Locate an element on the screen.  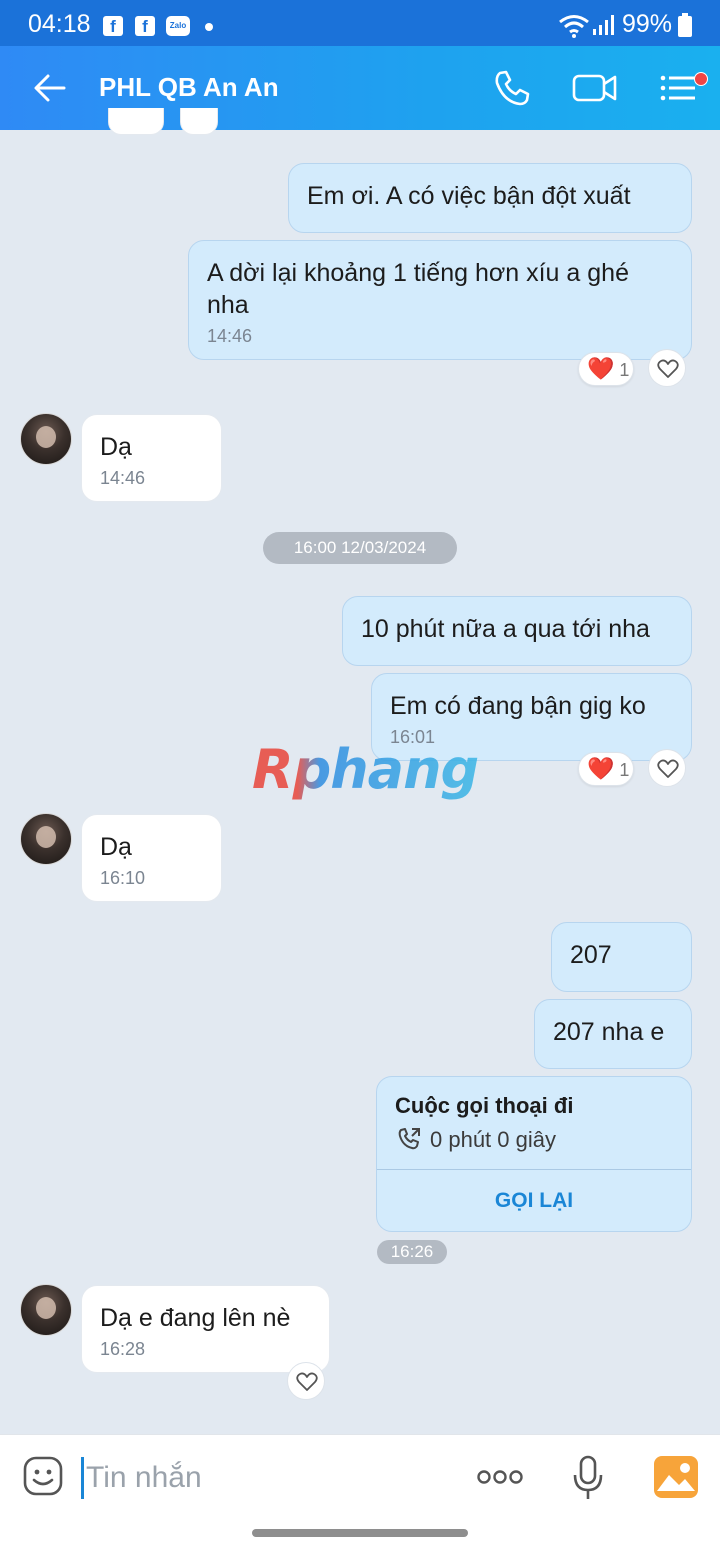
call-duration: 0 phút 0 giây is located at coordinates (493, 1139).